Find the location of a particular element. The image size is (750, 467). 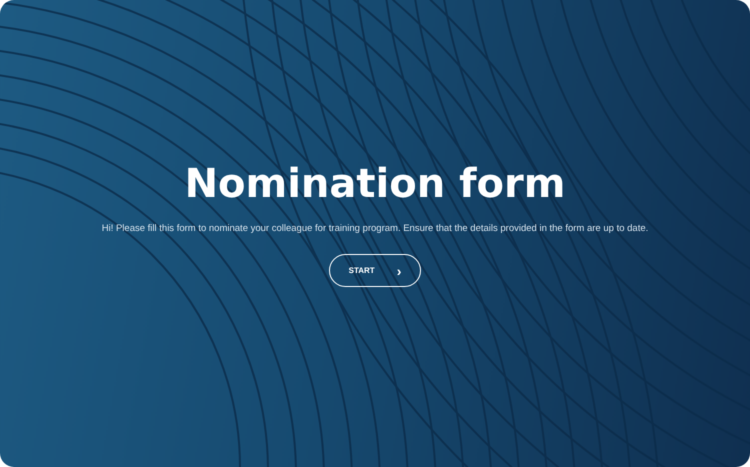

form-title: Nomination form is located at coordinates (375, 184).